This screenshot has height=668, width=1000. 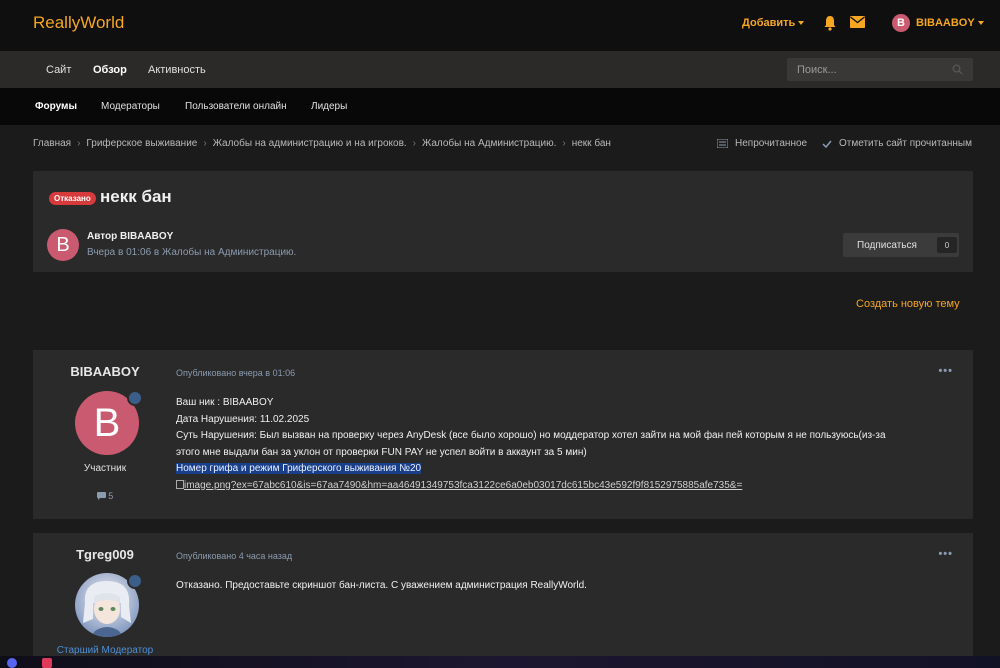 What do you see at coordinates (105, 371) in the screenshot?
I see `post-author: BIBAABOY` at bounding box center [105, 371].